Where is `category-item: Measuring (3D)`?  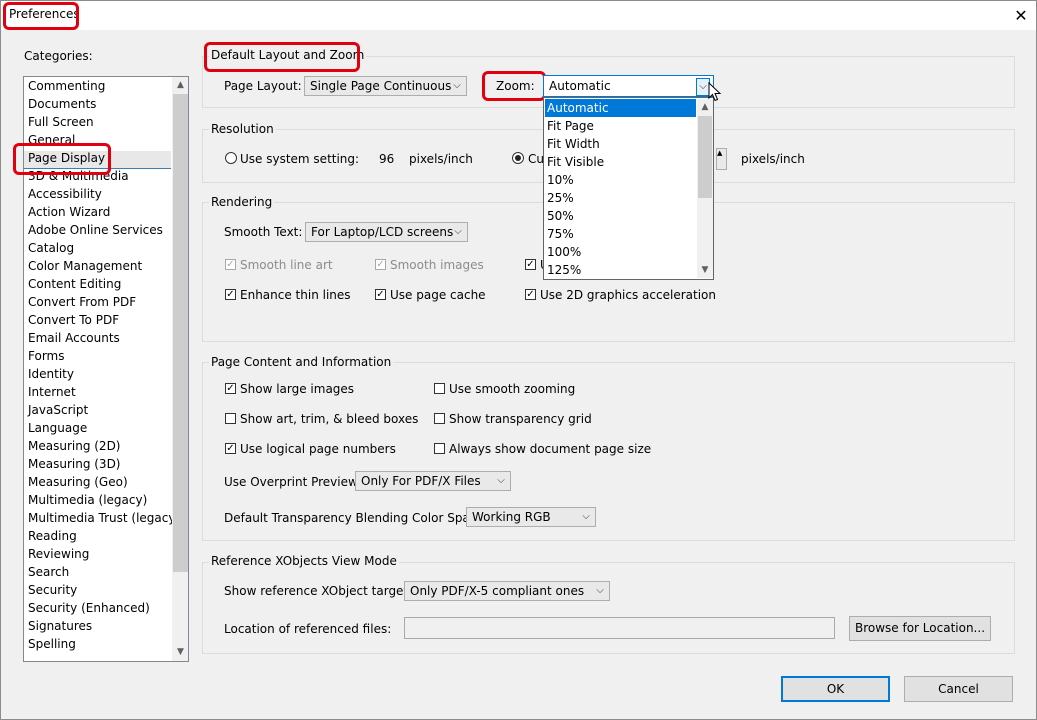 category-item: Measuring (3D) is located at coordinates (74, 464).